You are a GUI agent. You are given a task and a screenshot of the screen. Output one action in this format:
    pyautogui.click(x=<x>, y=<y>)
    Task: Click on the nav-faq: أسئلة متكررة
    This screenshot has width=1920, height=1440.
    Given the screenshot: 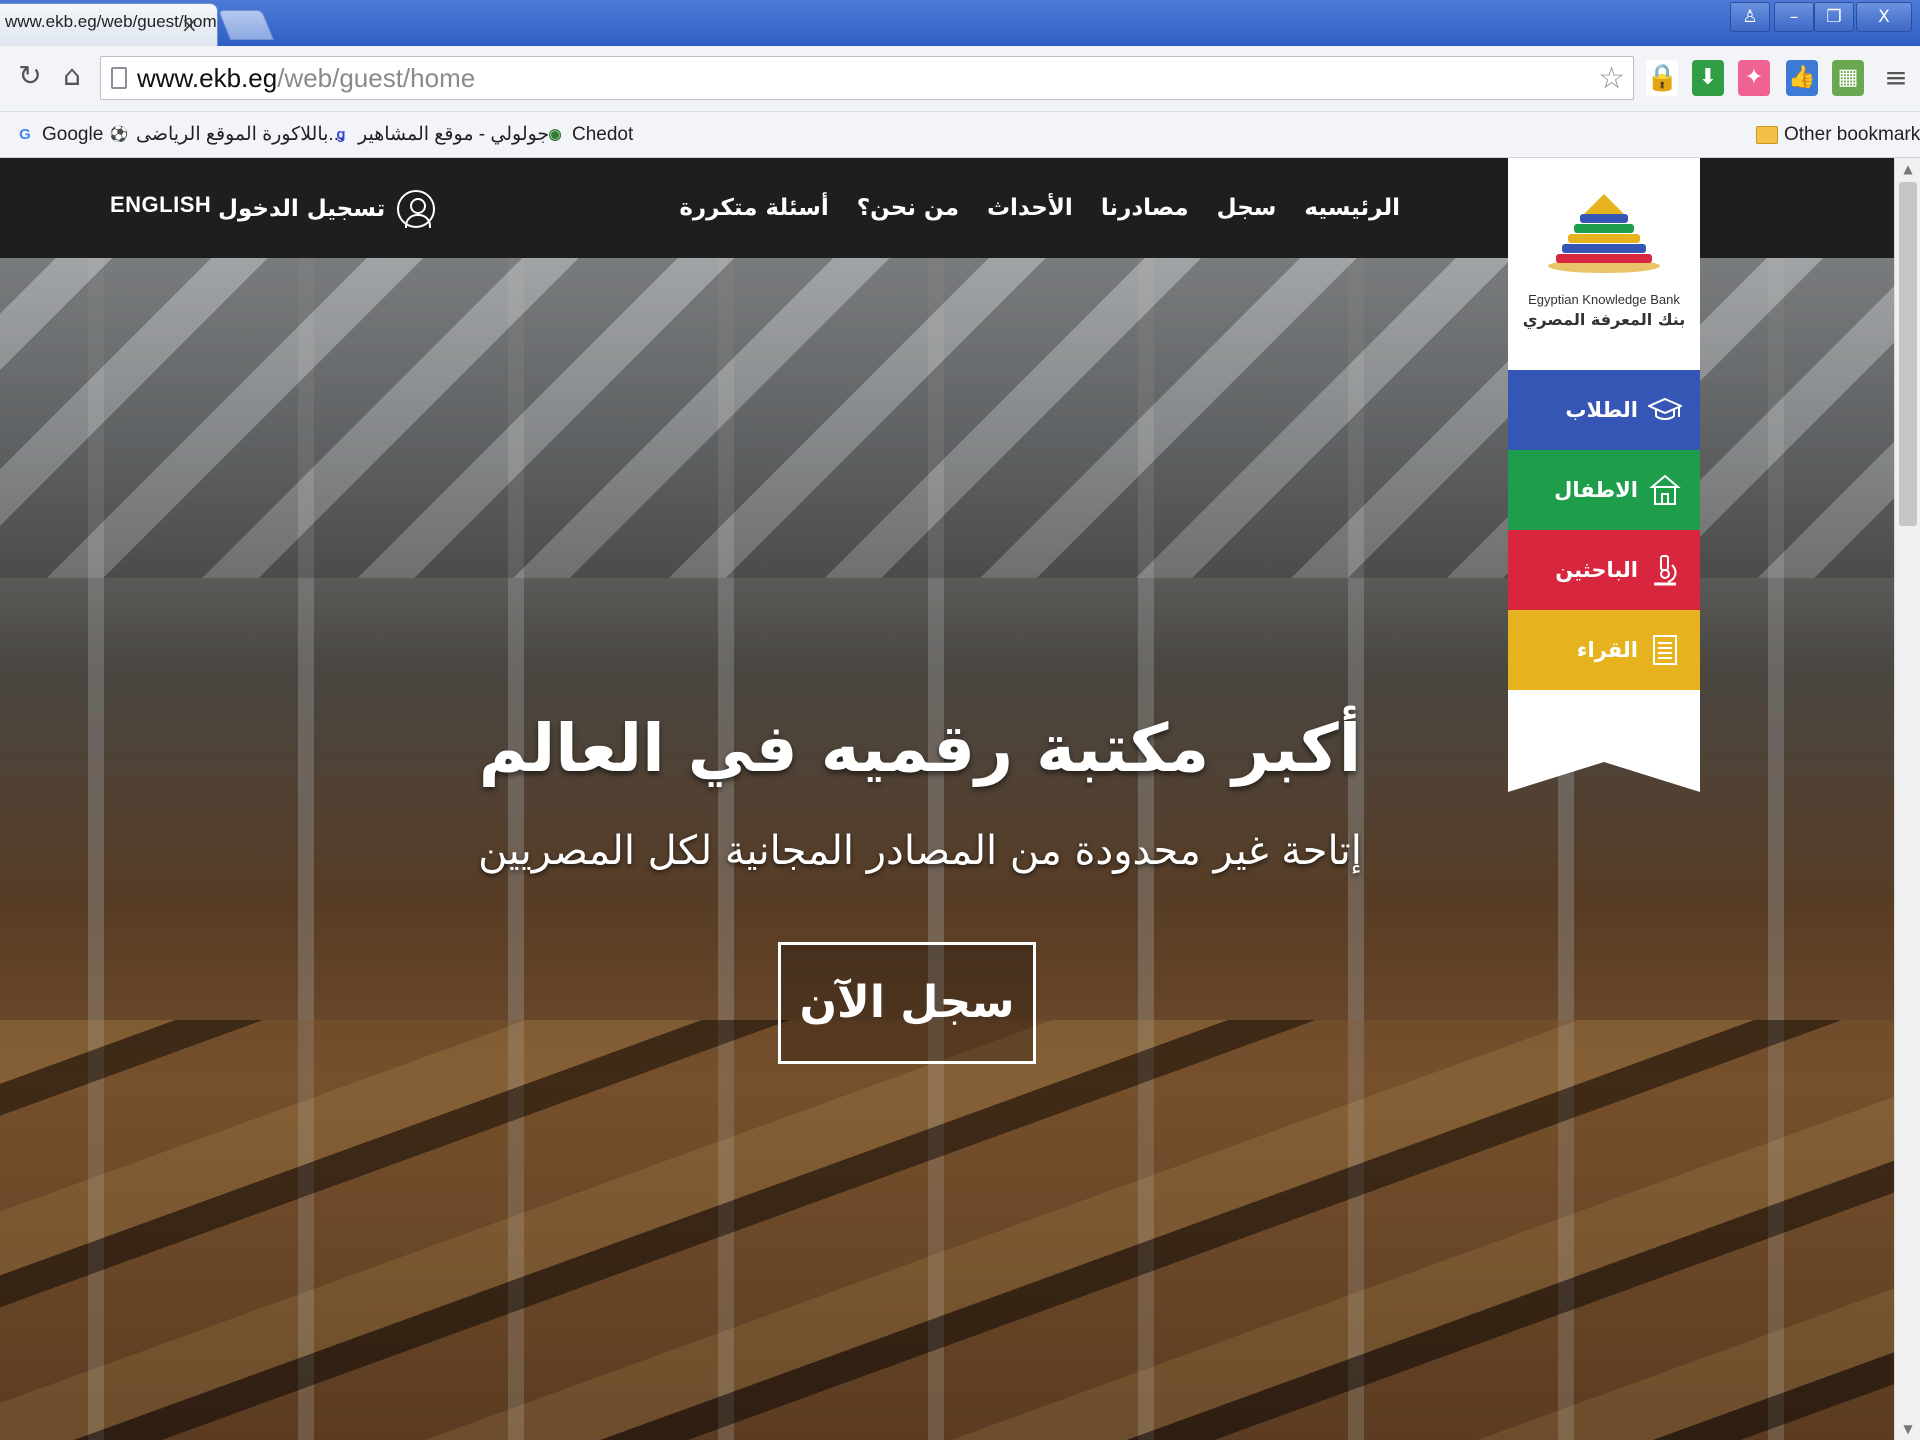 What is the action you would take?
    pyautogui.click(x=753, y=208)
    